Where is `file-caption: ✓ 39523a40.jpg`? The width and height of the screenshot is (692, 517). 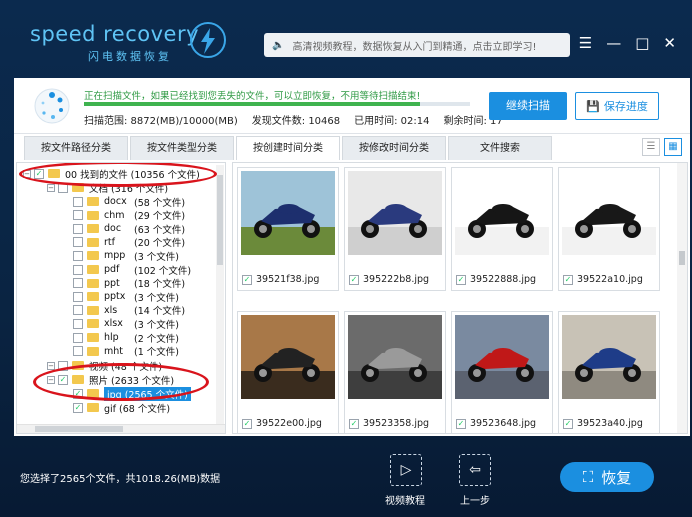 file-caption: ✓ 39523a40.jpg is located at coordinates (603, 423).